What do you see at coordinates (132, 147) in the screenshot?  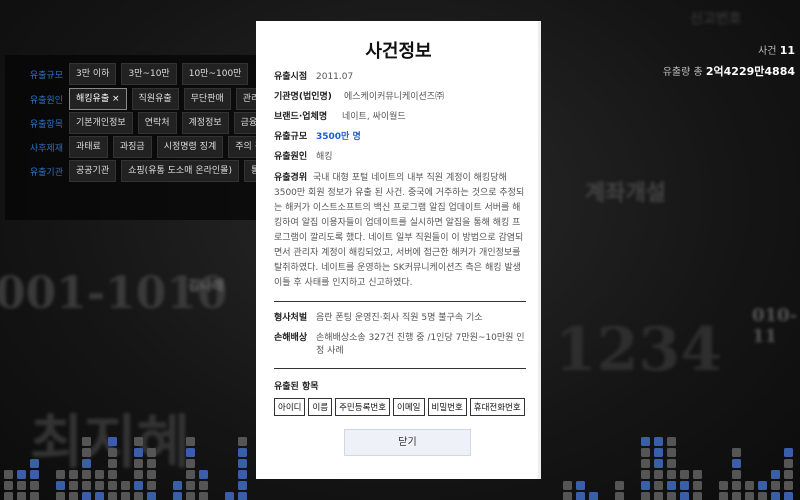 I see `filter-chip: 과징금` at bounding box center [132, 147].